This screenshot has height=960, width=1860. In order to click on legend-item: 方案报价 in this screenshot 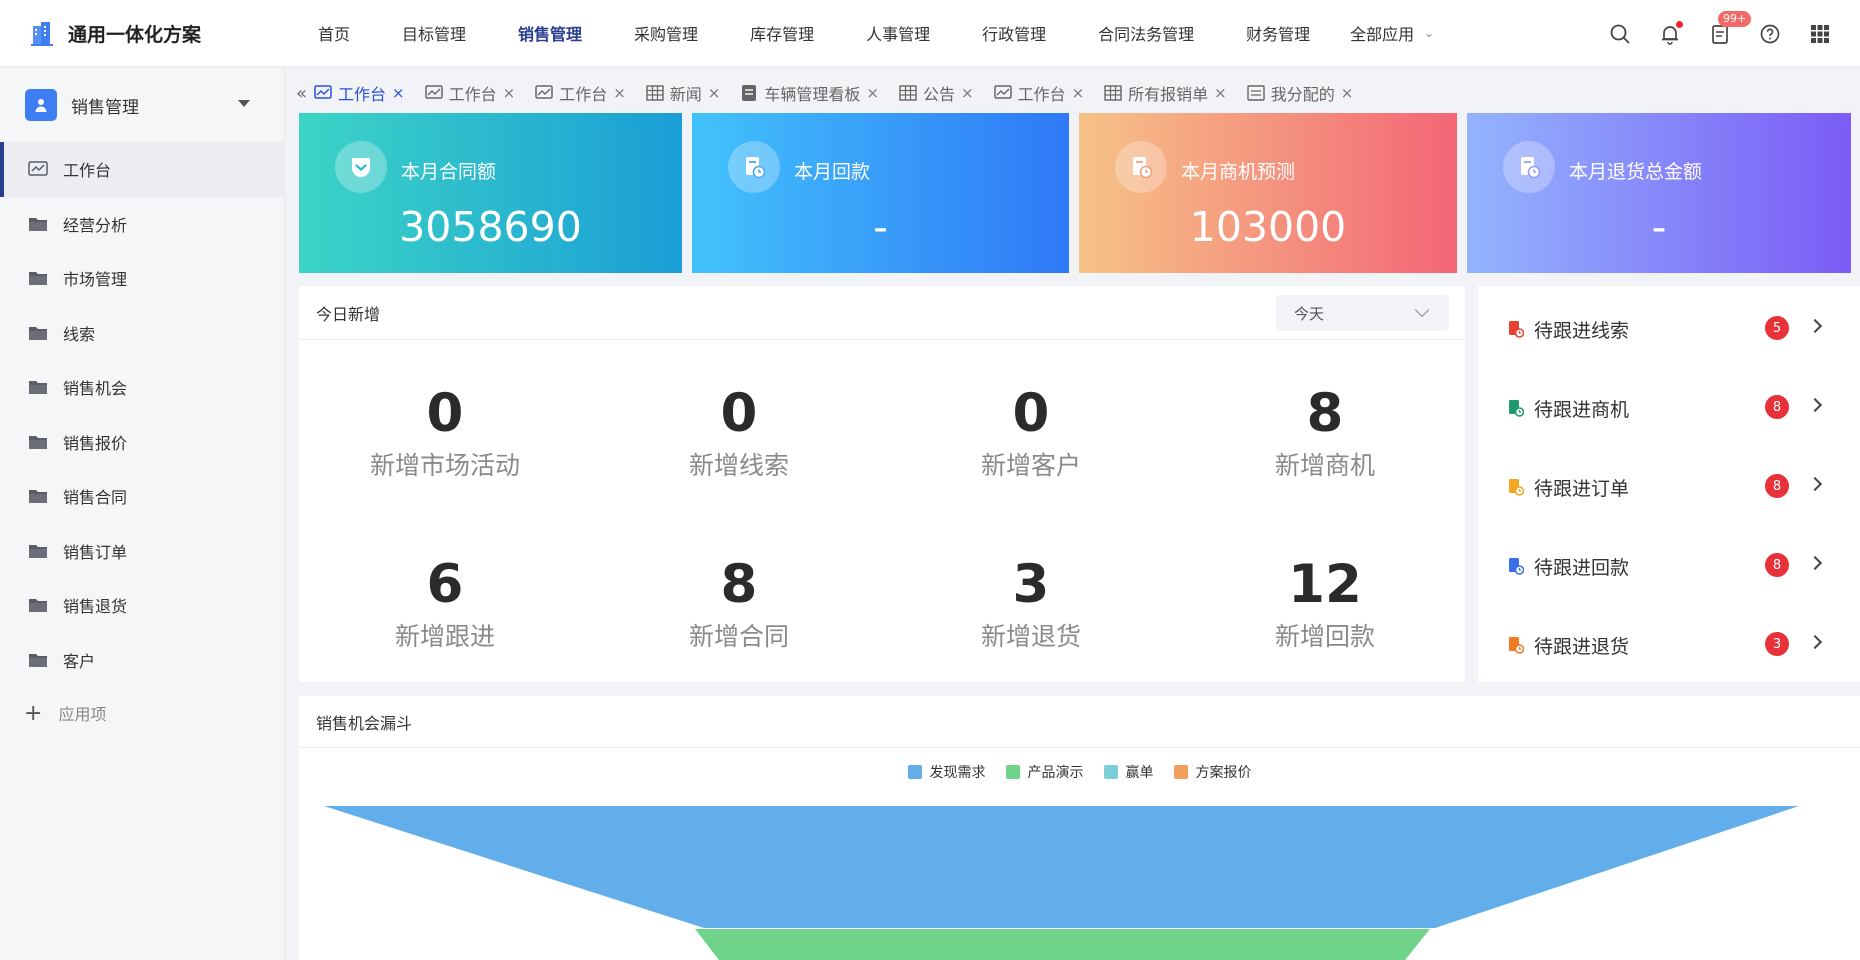, I will do `click(1212, 772)`.